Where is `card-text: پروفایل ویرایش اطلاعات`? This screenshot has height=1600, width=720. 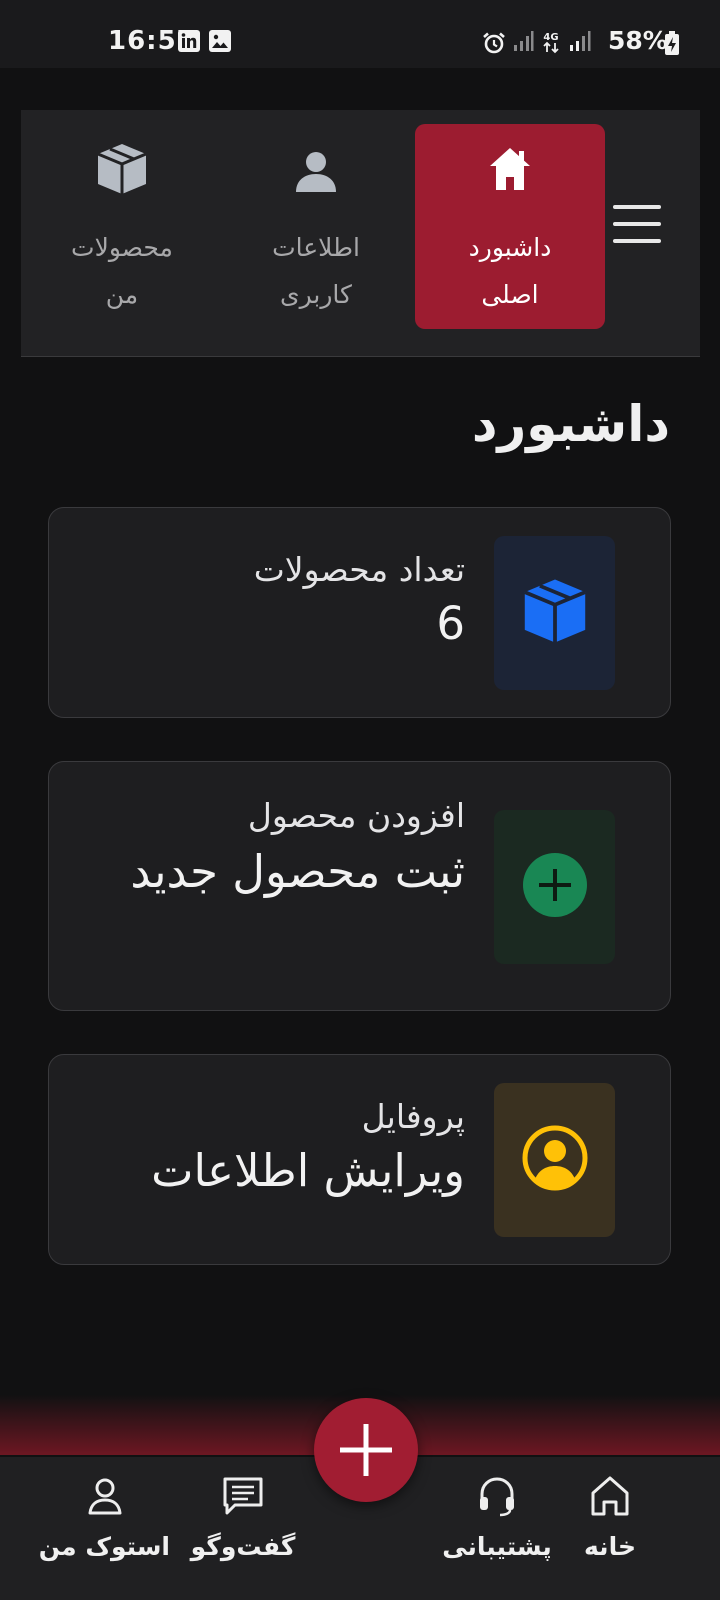 card-text: پروفایل ویرایش اطلاعات is located at coordinates (308, 1149).